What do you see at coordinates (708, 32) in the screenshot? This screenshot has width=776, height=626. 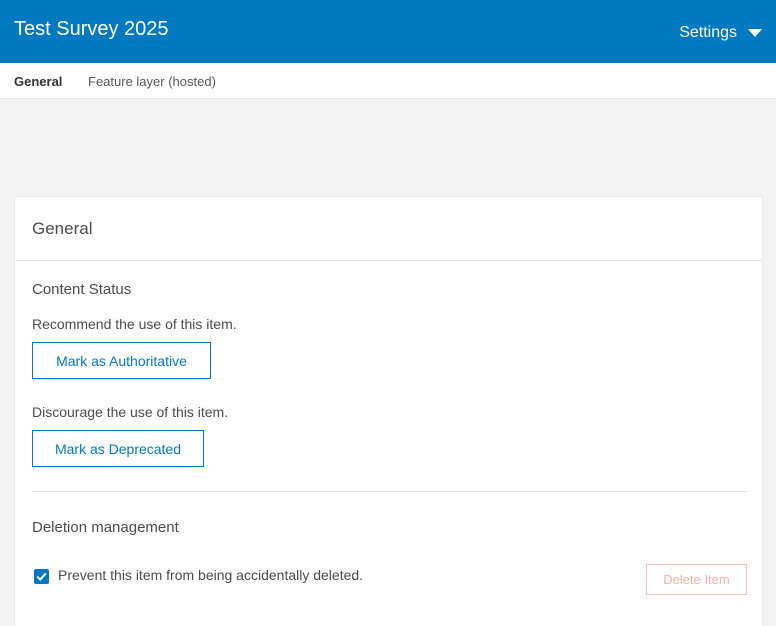 I see `settings-label: Settings` at bounding box center [708, 32].